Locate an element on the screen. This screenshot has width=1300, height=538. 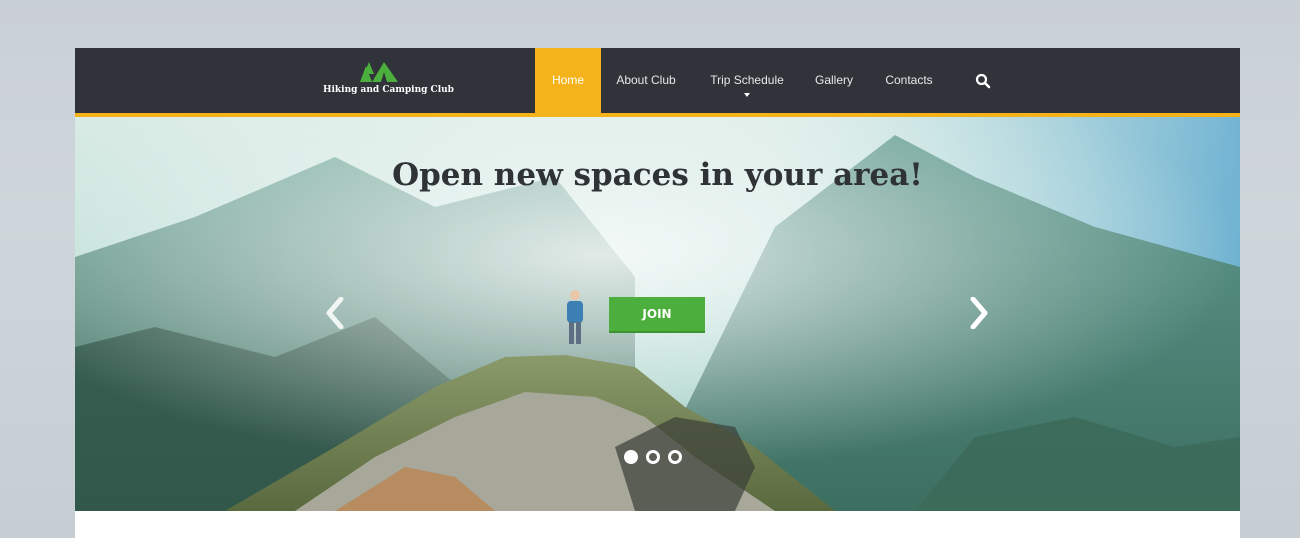
nav-item-label: Gallery is located at coordinates (833, 80).